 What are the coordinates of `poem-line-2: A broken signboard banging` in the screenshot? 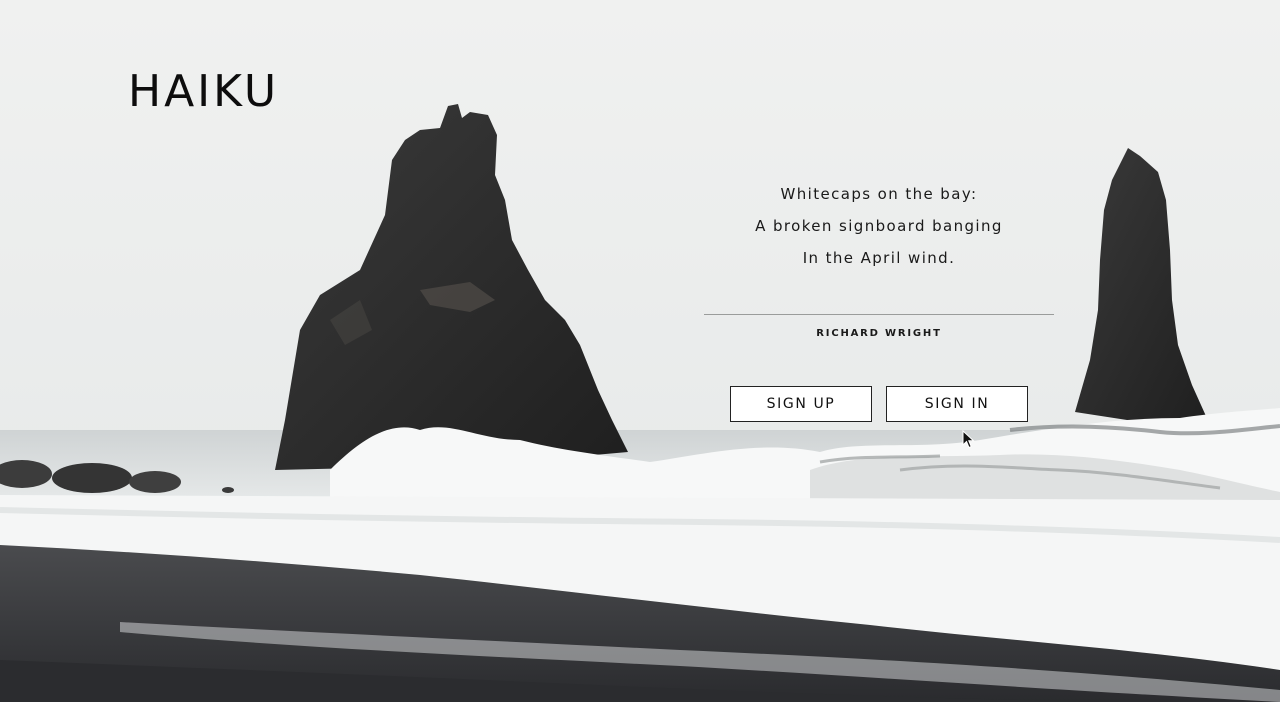 It's located at (879, 226).